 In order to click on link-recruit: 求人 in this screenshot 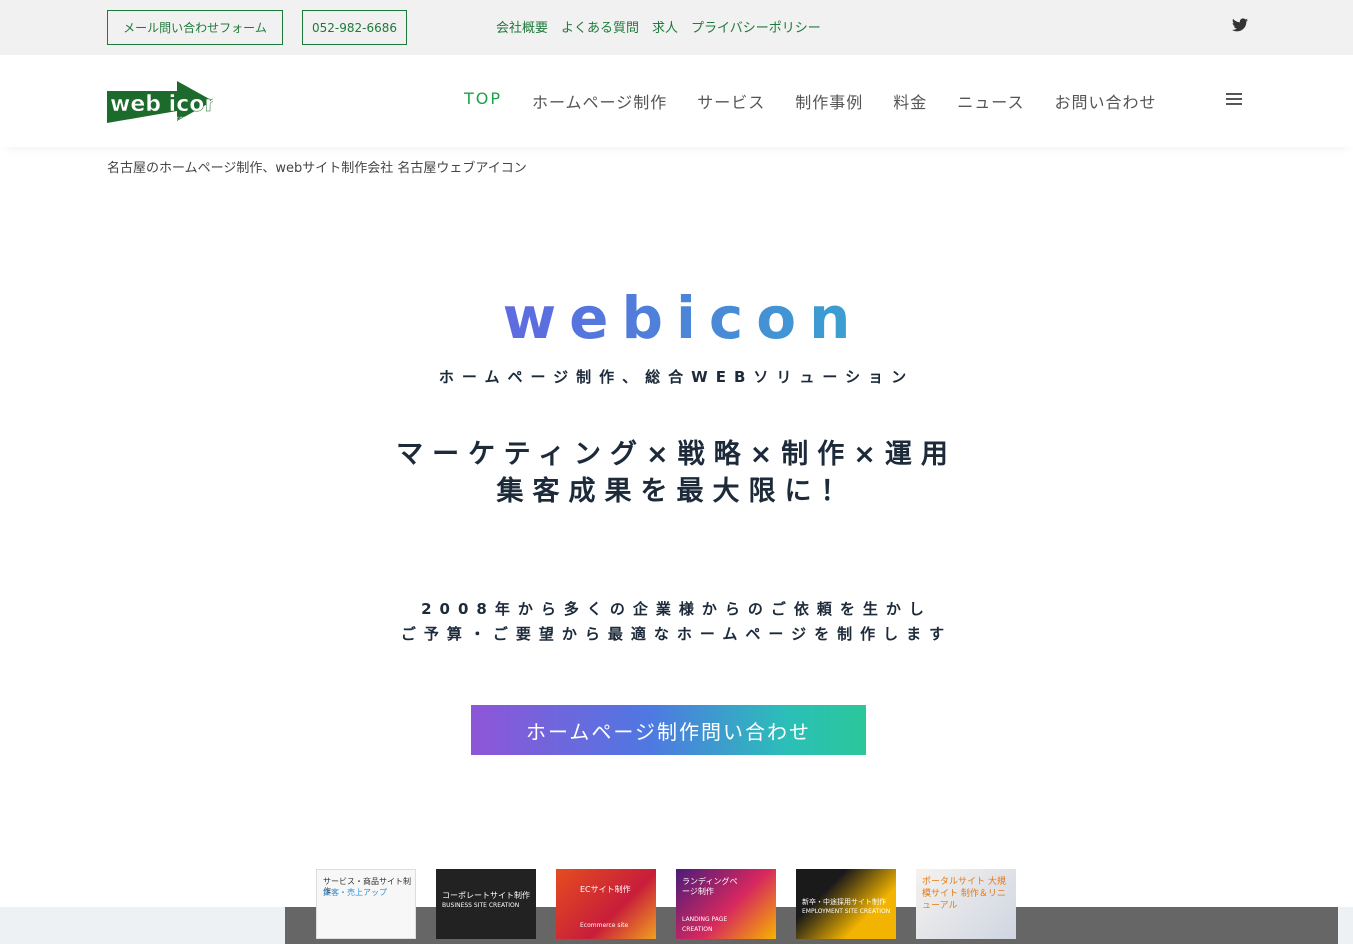, I will do `click(665, 26)`.